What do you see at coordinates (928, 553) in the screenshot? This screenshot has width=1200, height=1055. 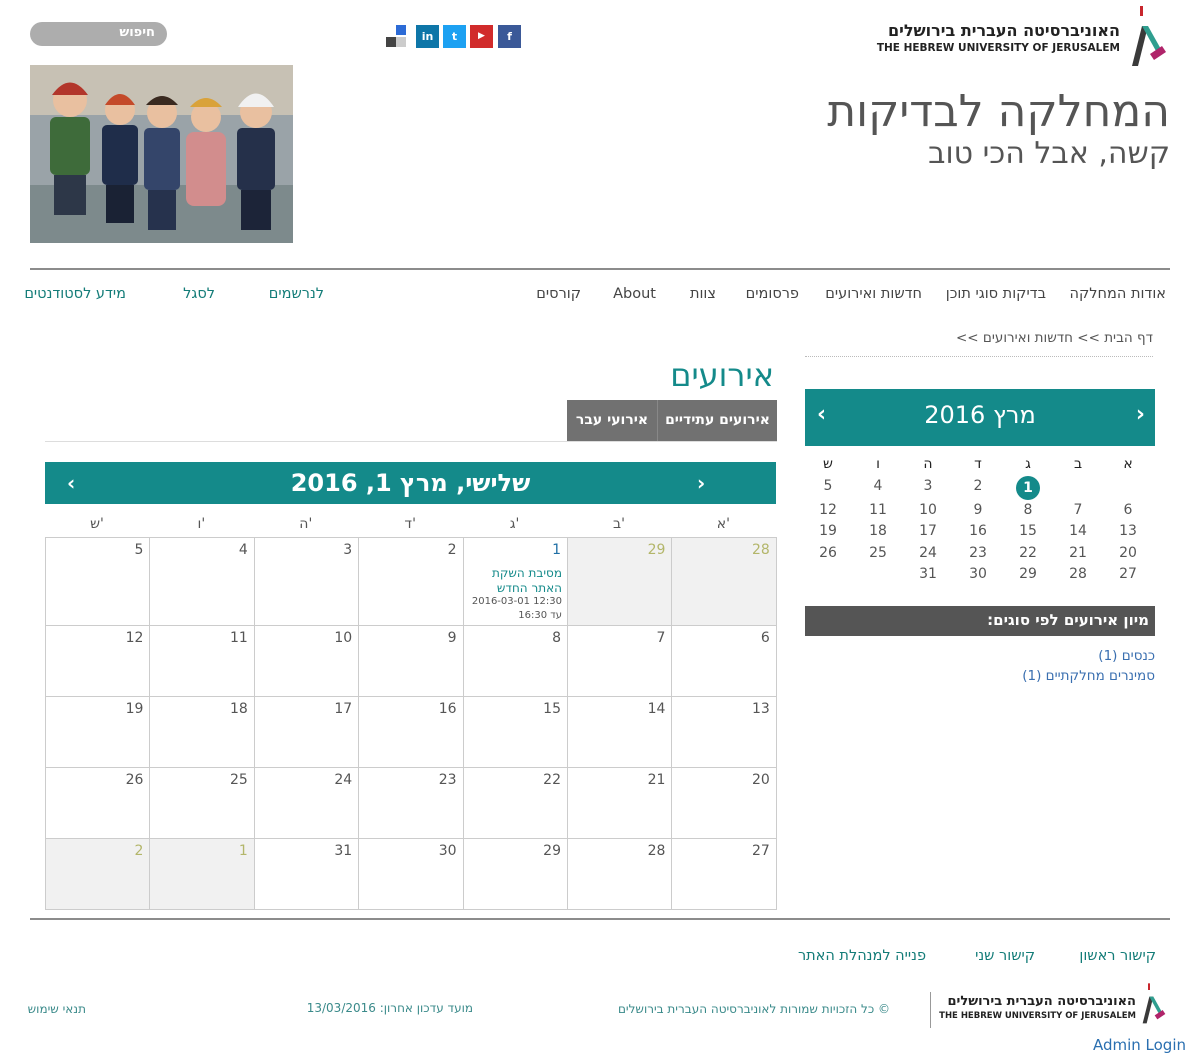 I see `mini-date: 24` at bounding box center [928, 553].